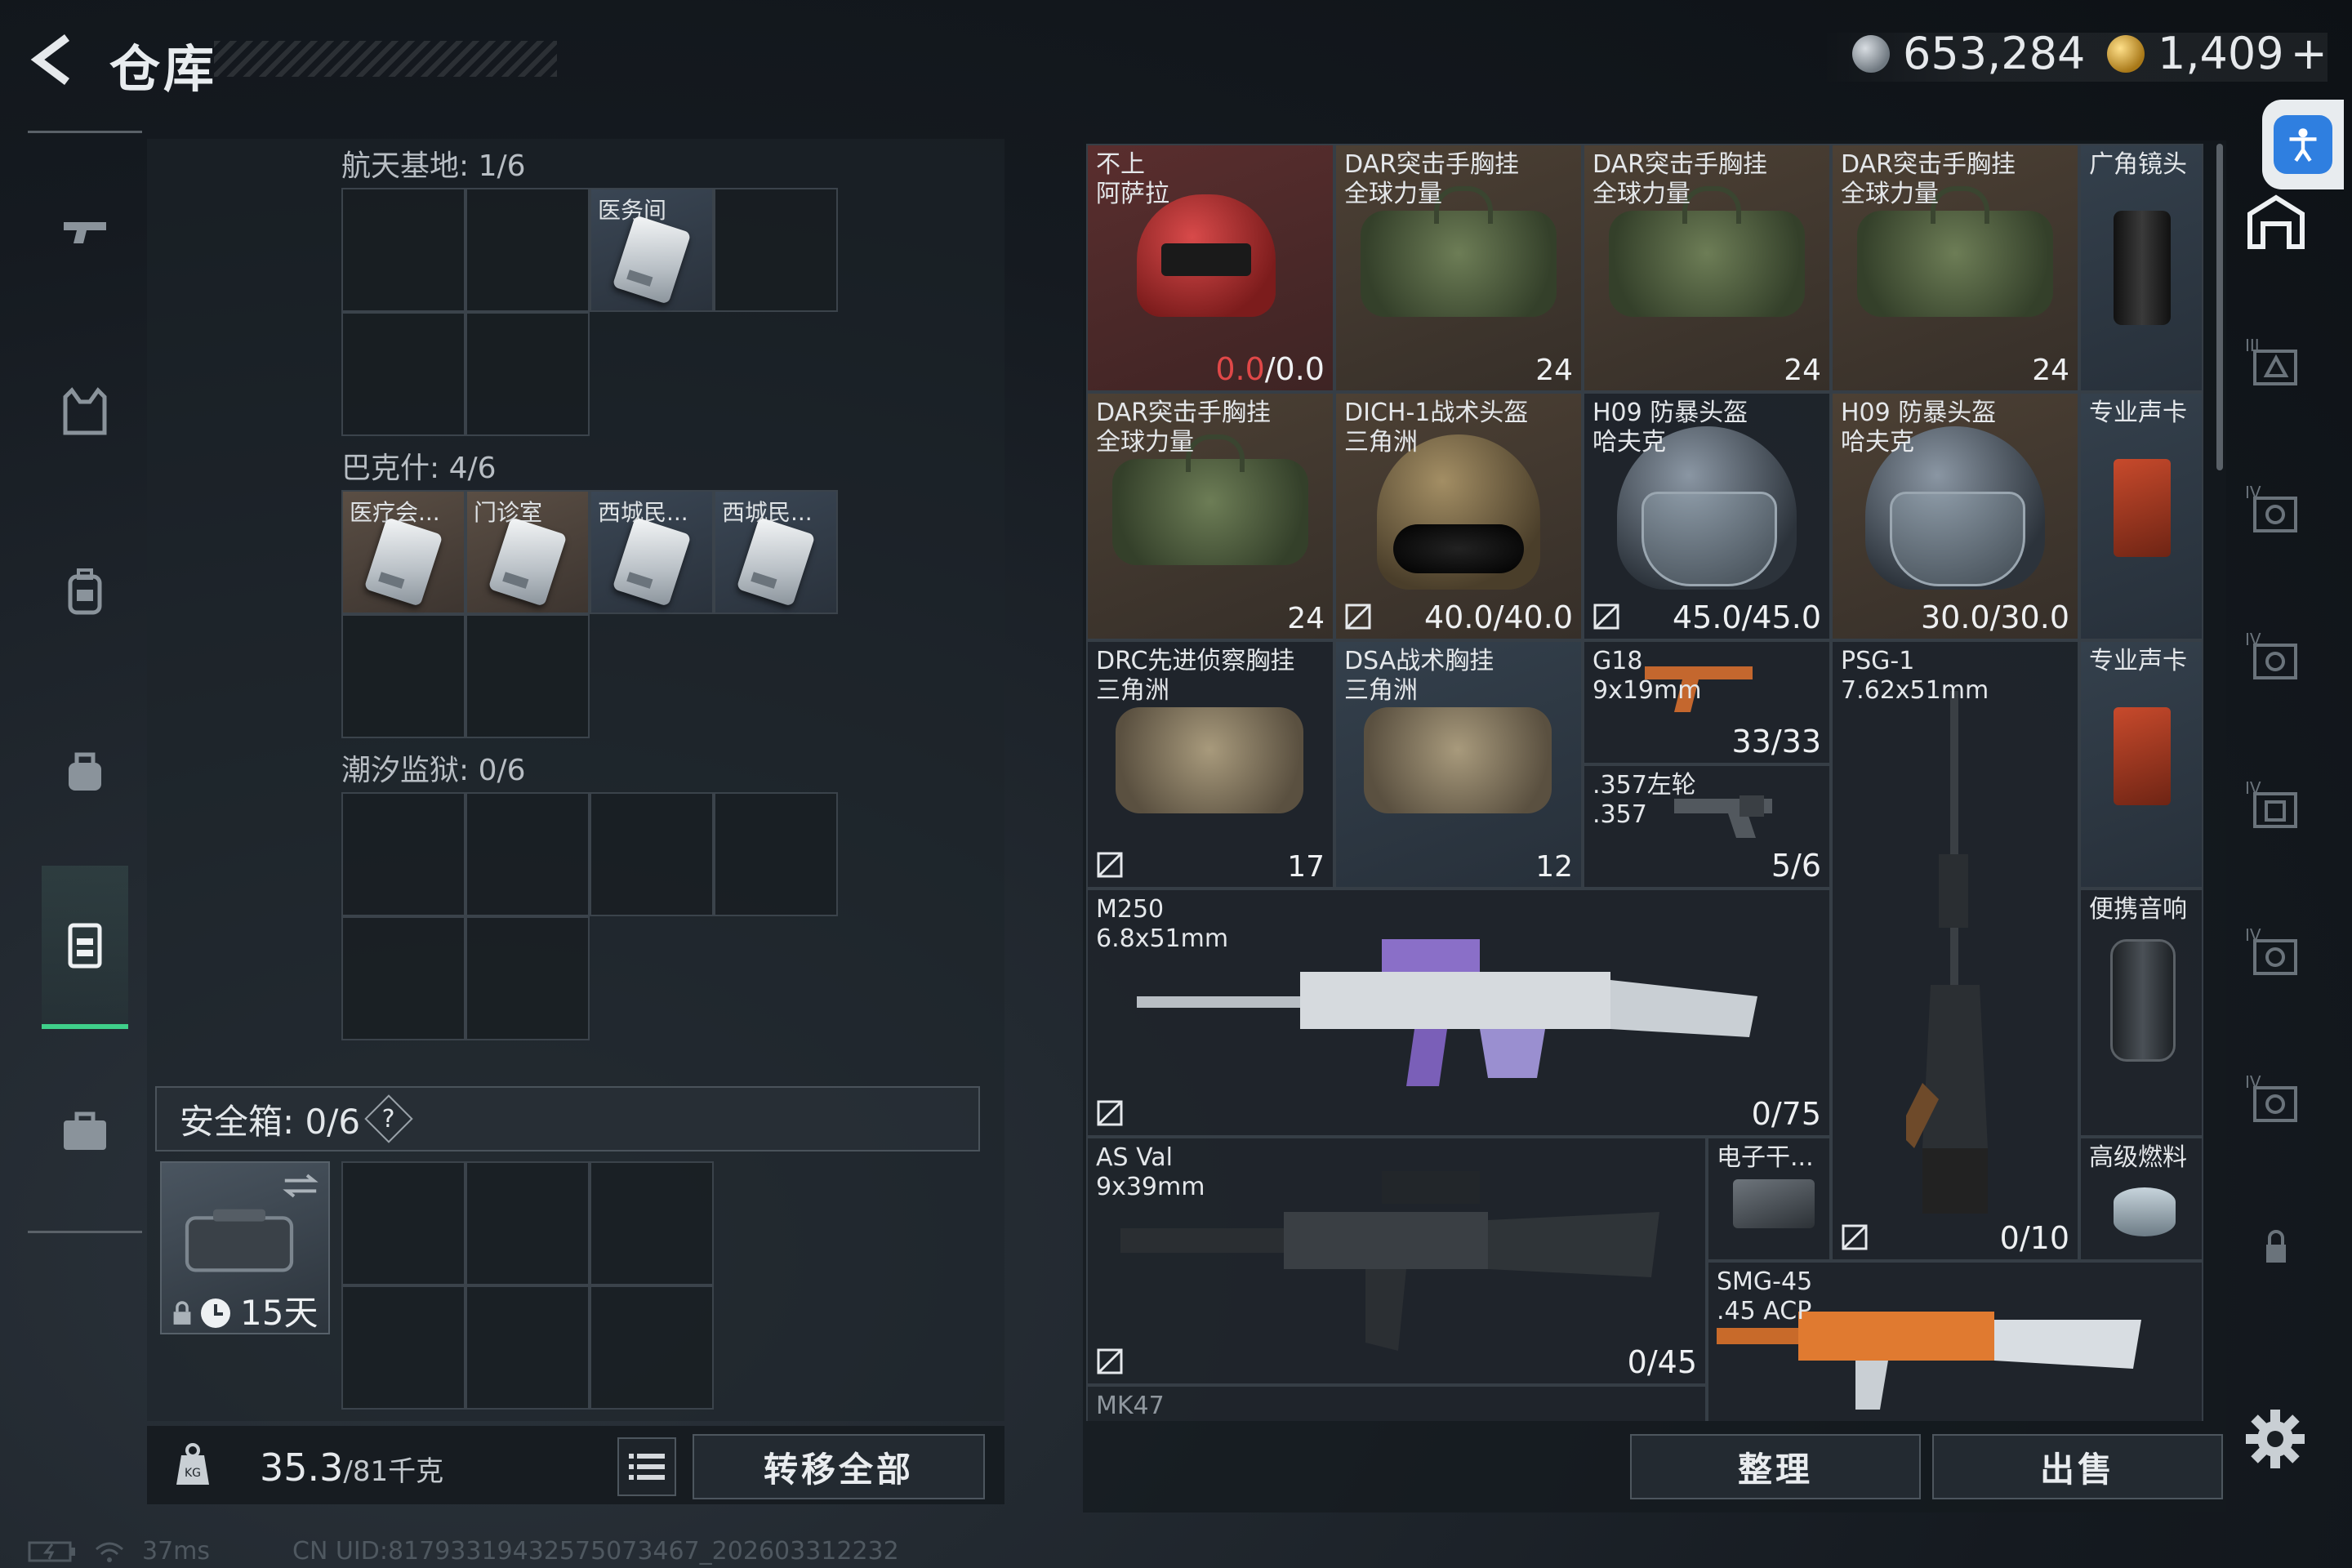 The width and height of the screenshot is (2352, 1568). I want to click on safe-box-days: 15天, so click(279, 1313).